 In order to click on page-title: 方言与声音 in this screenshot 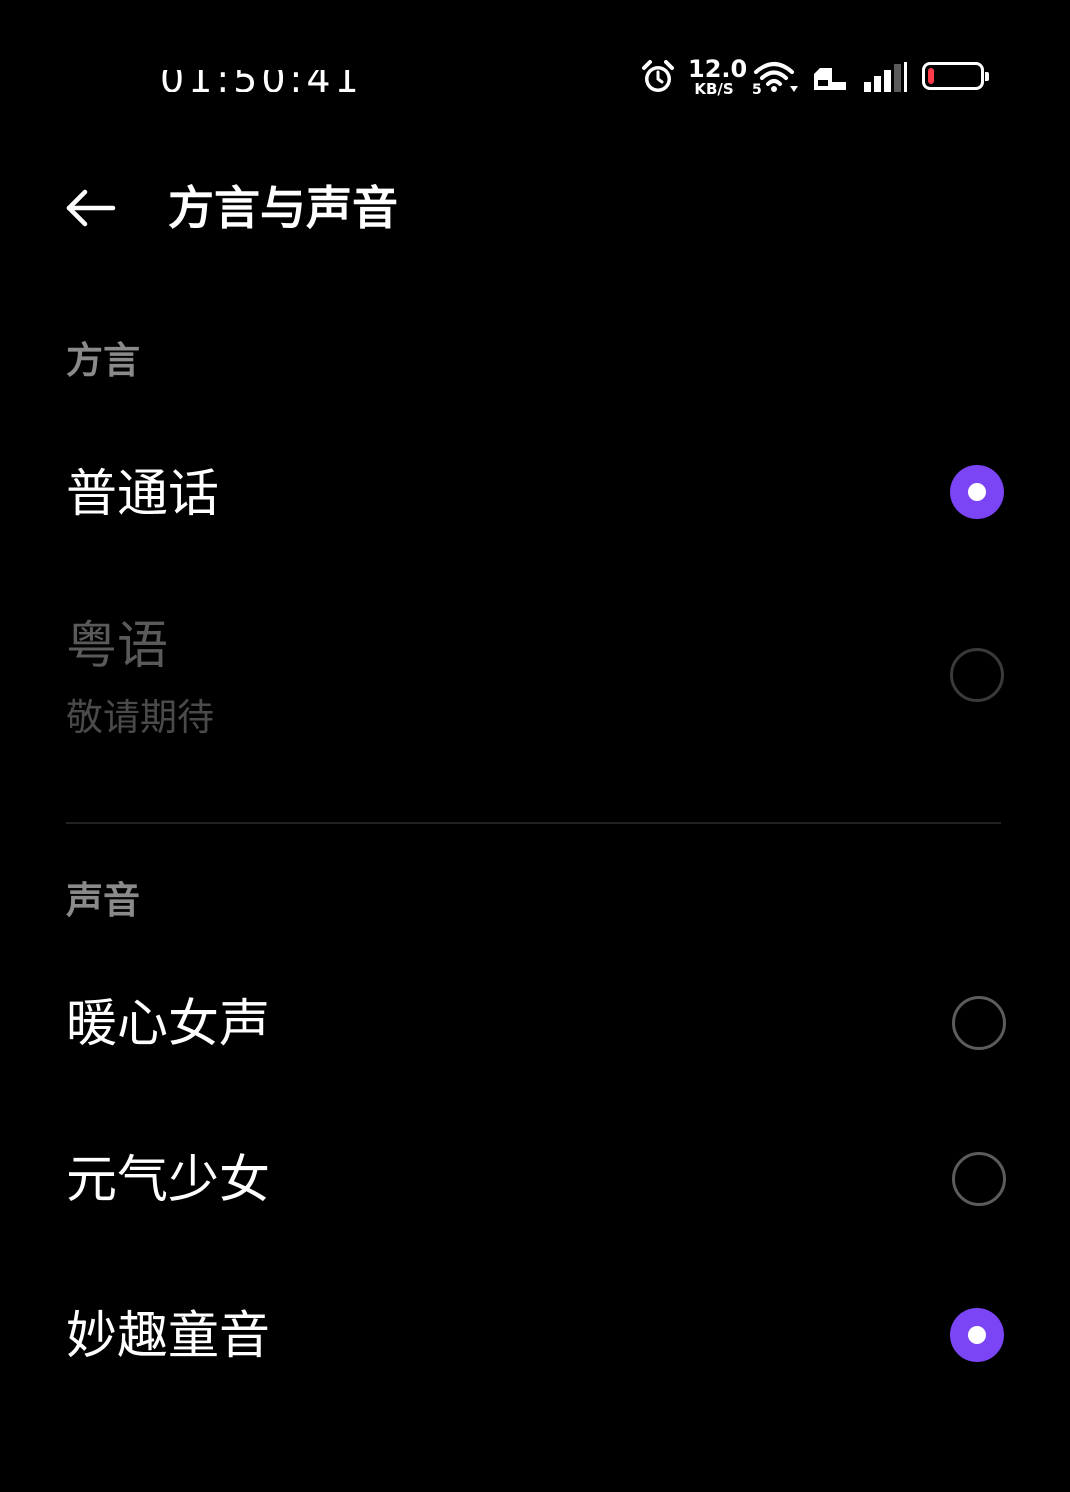, I will do `click(283, 208)`.